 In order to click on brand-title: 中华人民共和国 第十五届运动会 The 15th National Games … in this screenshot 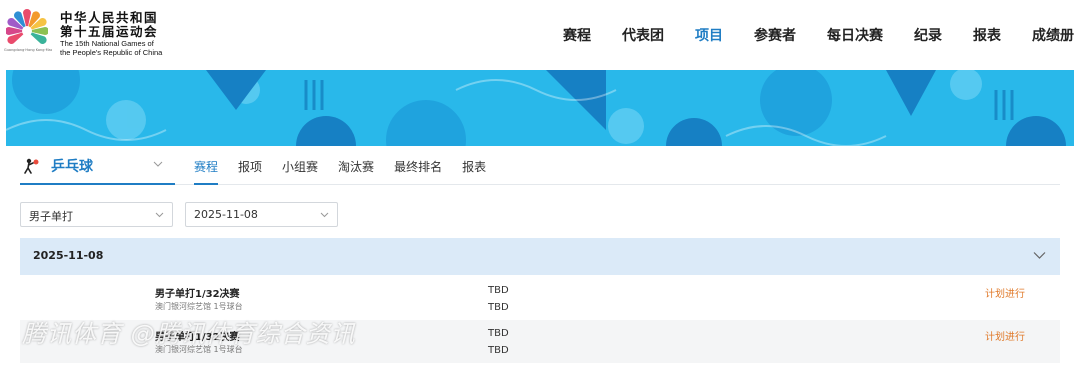, I will do `click(111, 34)`.